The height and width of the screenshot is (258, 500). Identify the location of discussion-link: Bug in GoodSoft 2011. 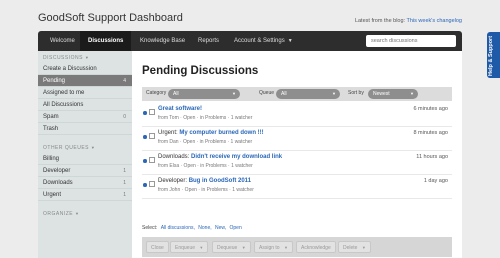
(220, 181).